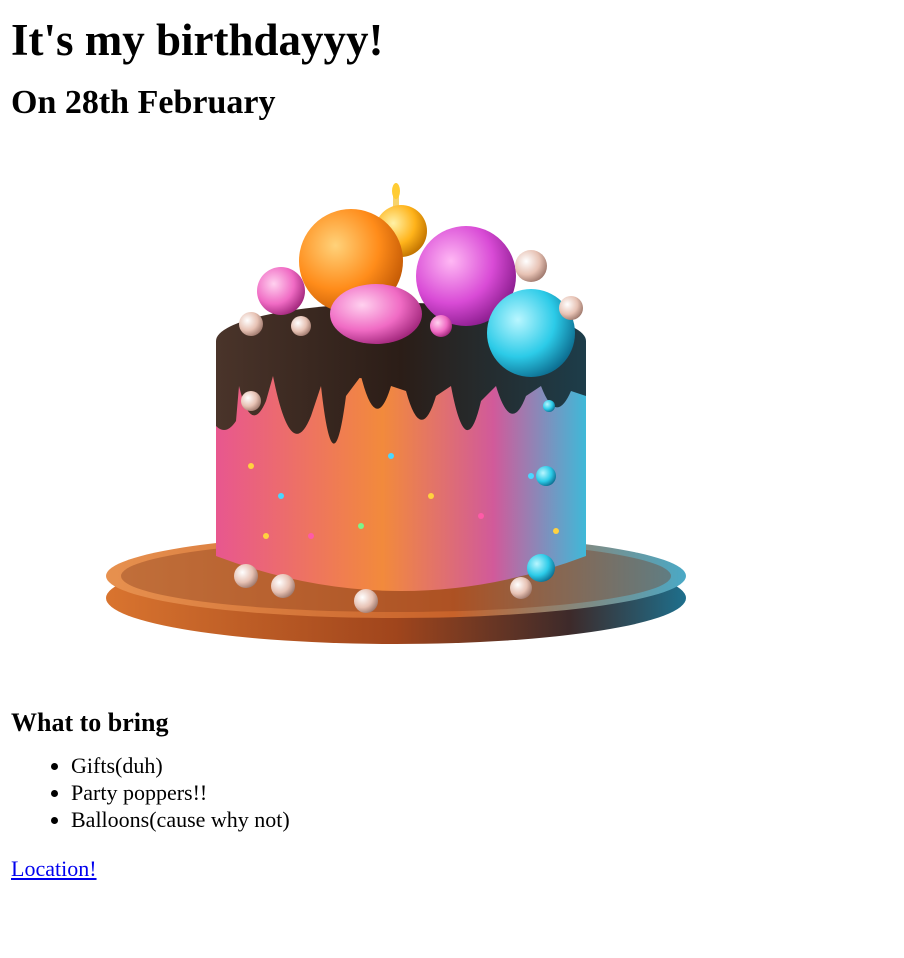 The width and height of the screenshot is (904, 958). I want to click on list-item: Party poppers!!, so click(482, 792).